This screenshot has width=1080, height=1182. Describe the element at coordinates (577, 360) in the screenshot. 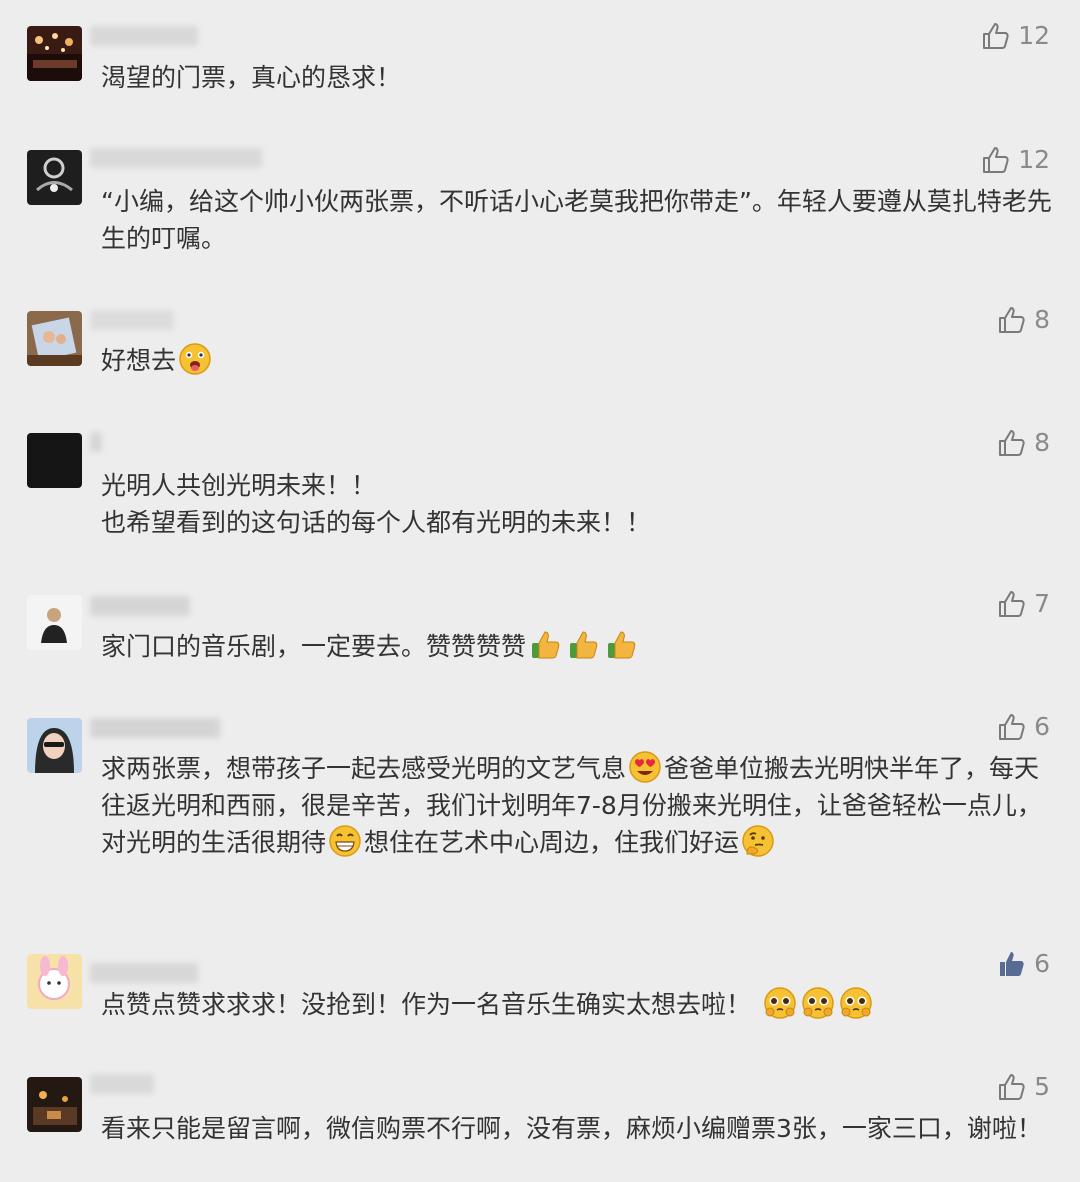

I see `comment-text: 好想去` at that location.